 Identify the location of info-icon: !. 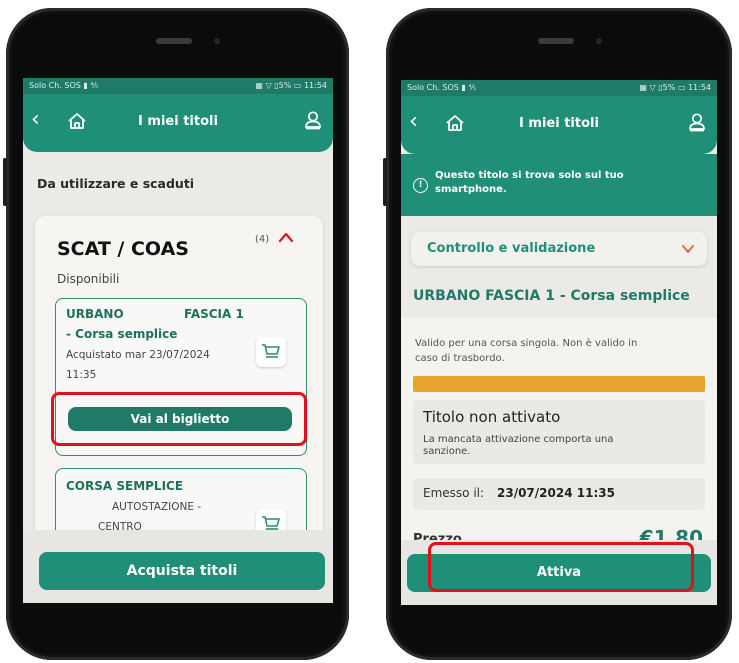
(420, 185).